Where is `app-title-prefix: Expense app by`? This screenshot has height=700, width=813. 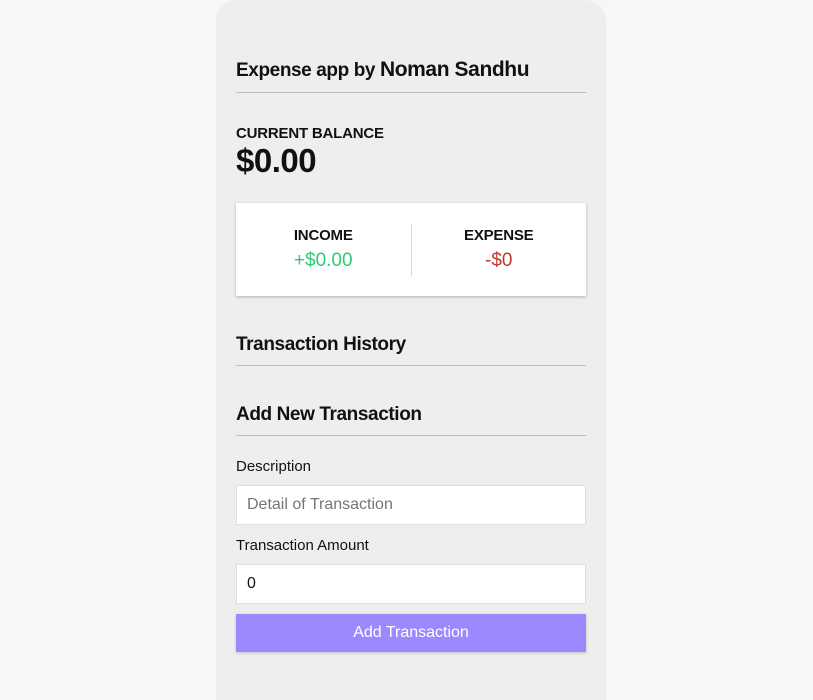
app-title-prefix: Expense app by is located at coordinates (306, 70).